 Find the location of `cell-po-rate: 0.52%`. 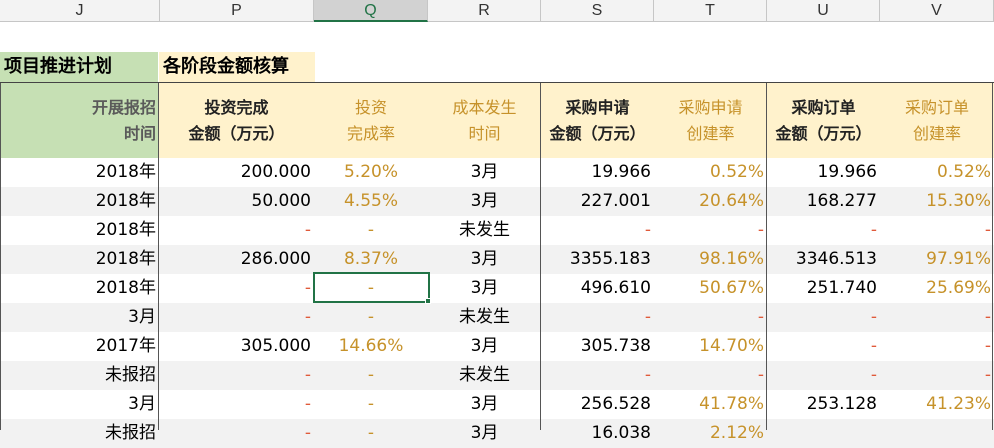

cell-po-rate: 0.52% is located at coordinates (937, 172).